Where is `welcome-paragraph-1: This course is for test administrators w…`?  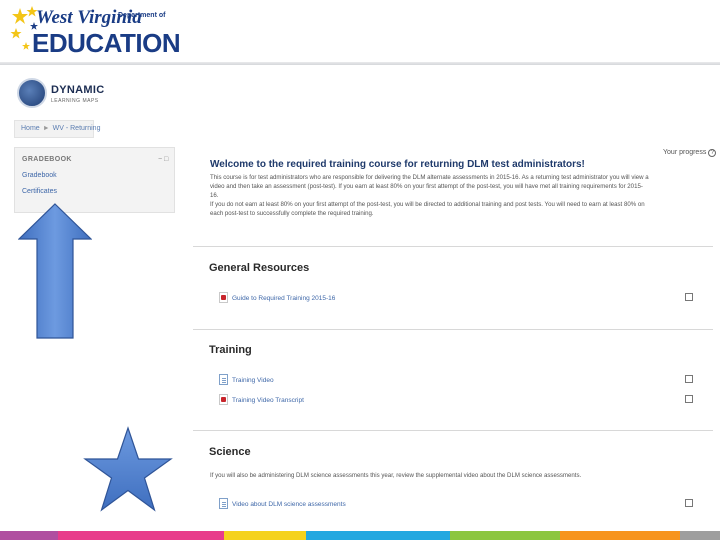
welcome-paragraph-1: This course is for test administrators w… is located at coordinates (429, 186).